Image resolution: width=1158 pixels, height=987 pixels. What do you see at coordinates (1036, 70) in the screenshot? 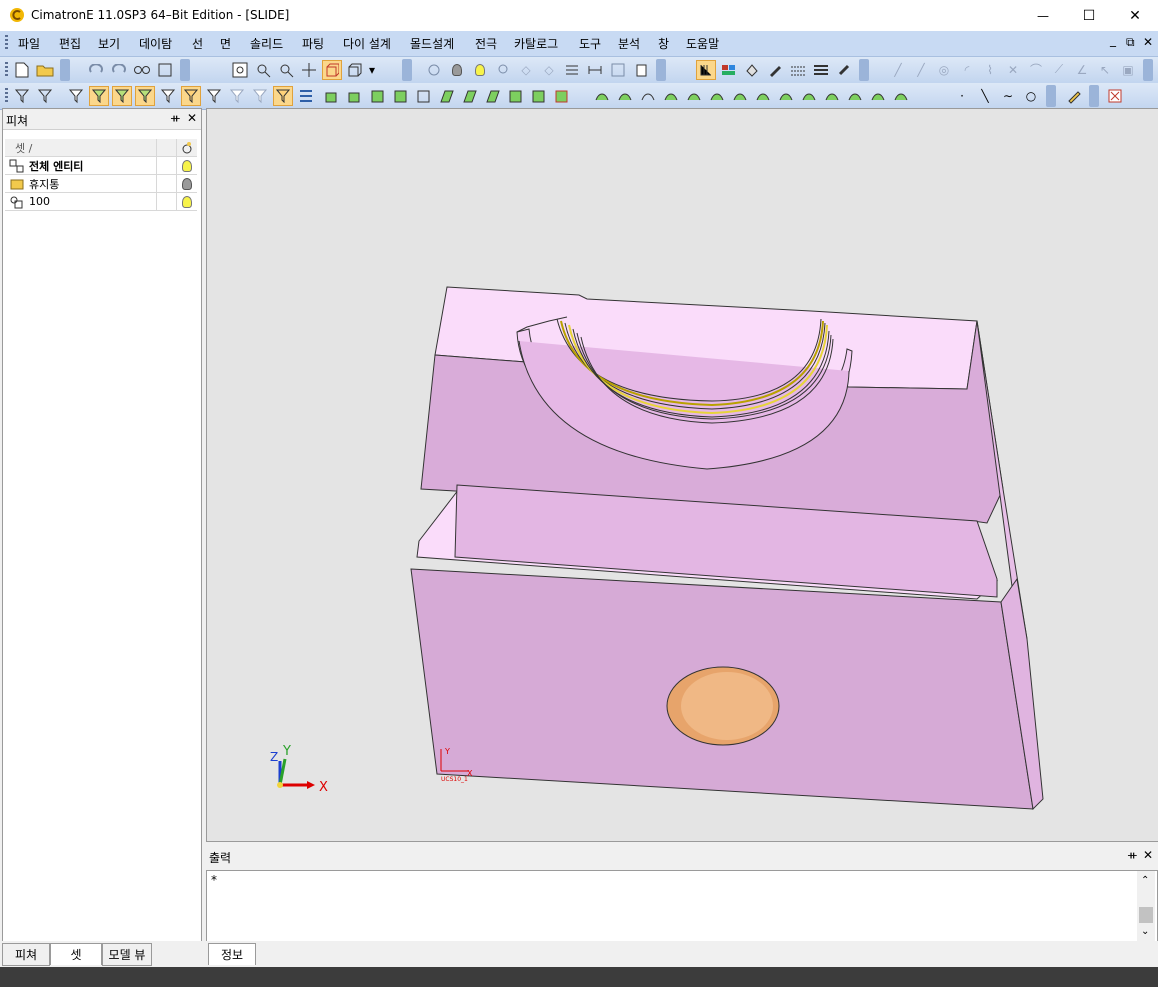
I see `fillet-tool-icon: ⌒` at bounding box center [1036, 70].